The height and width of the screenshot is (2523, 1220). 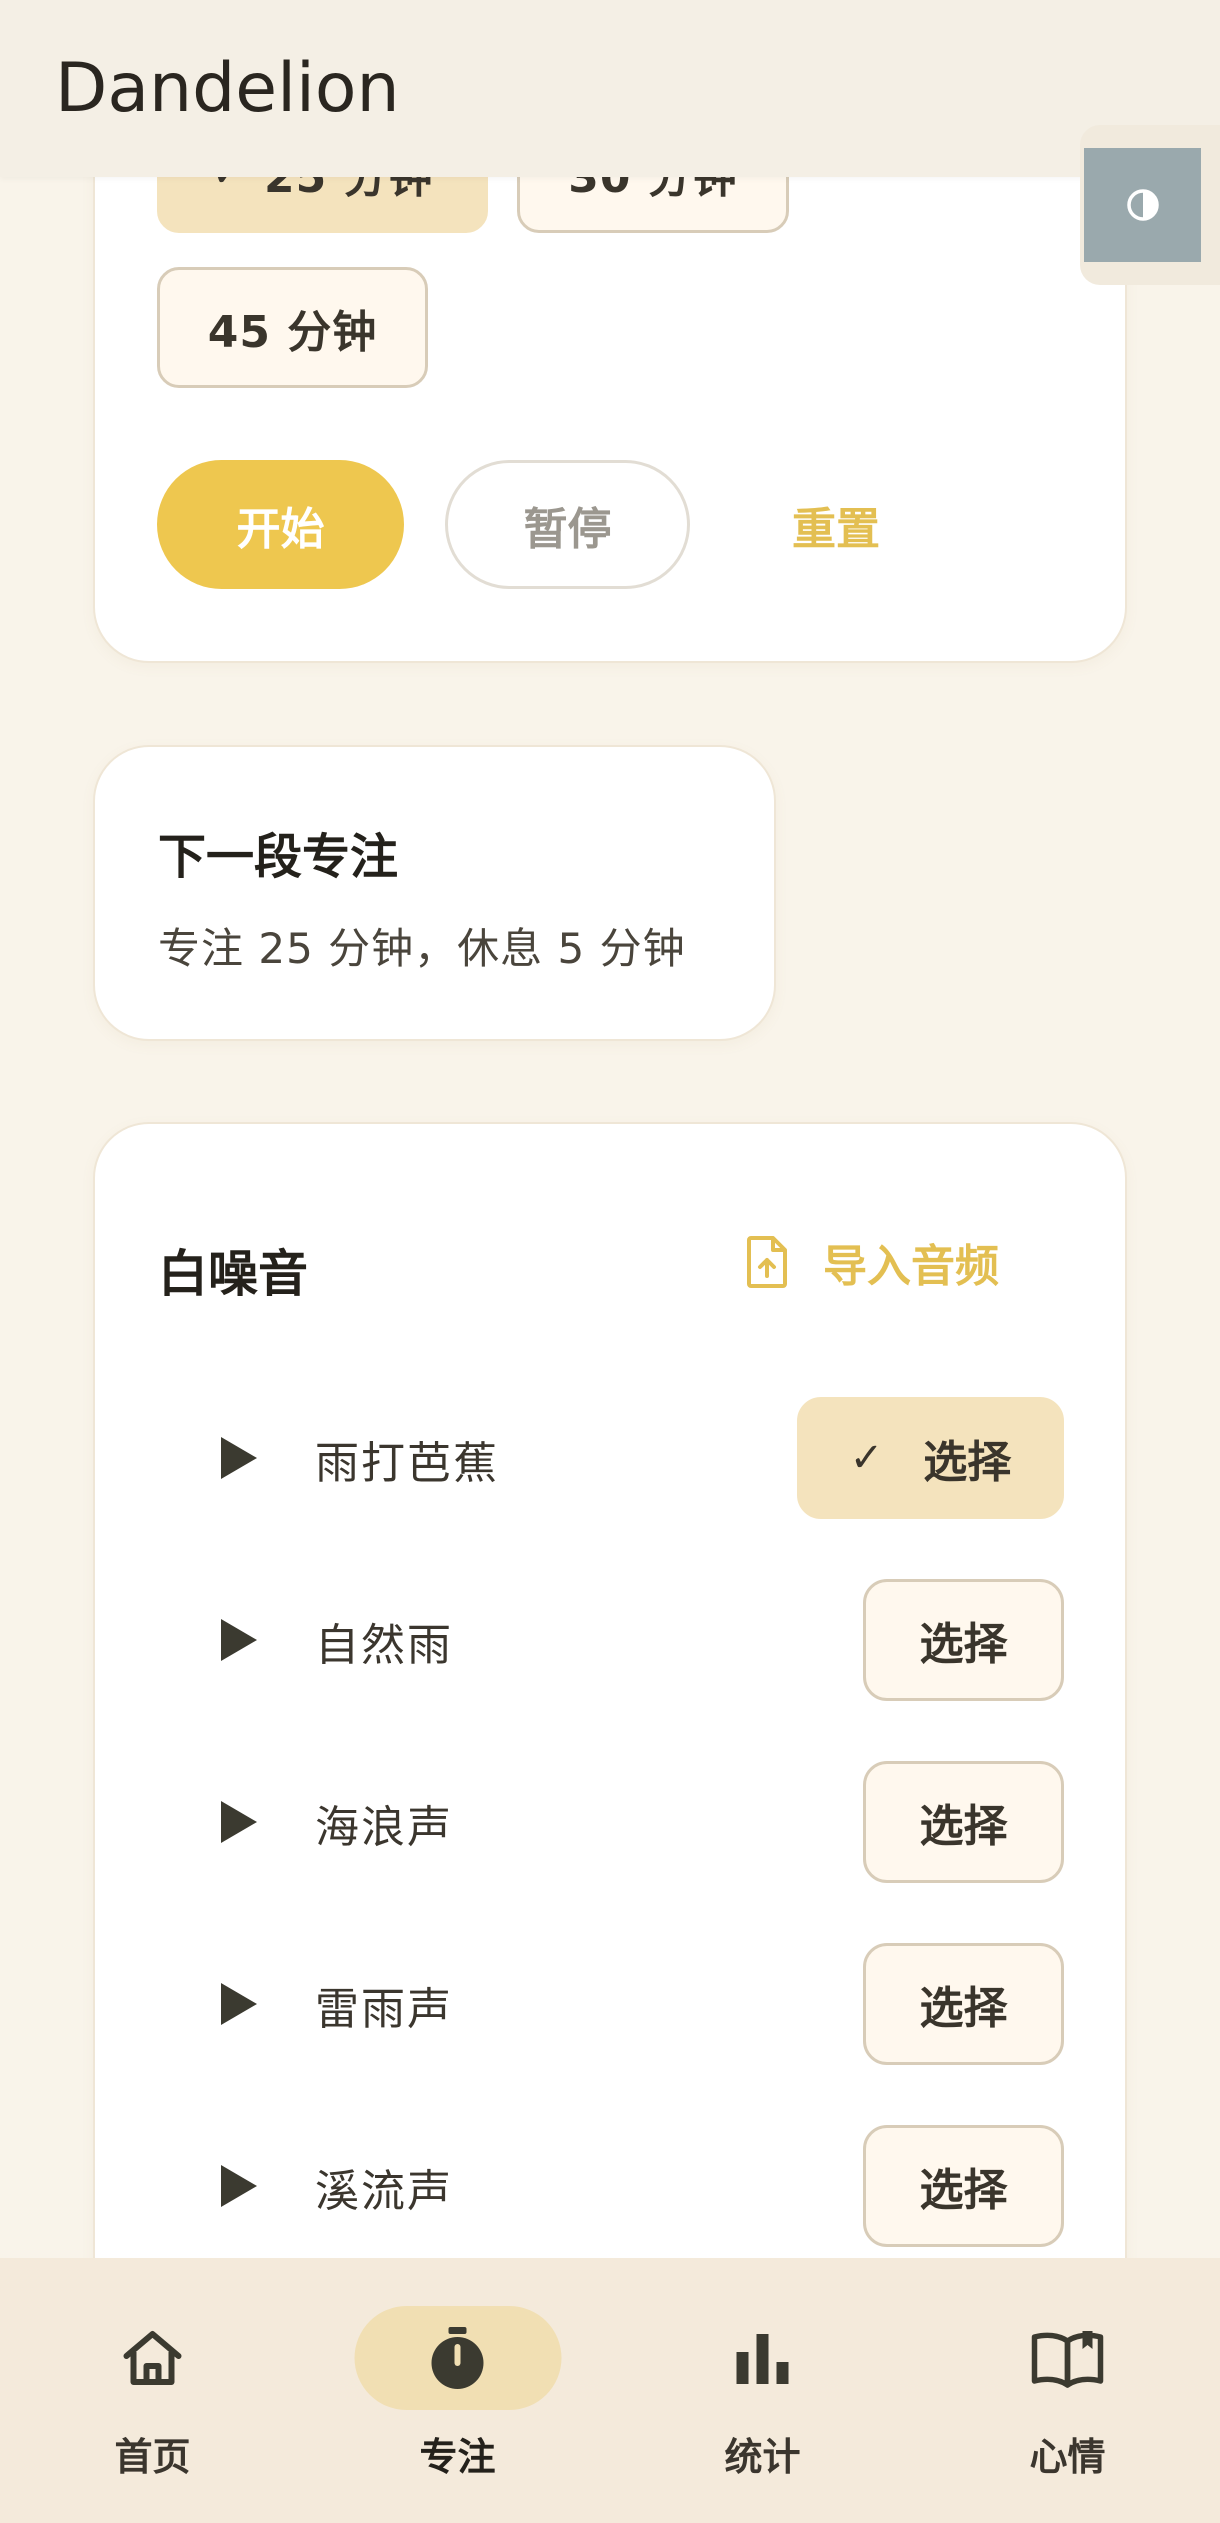 I want to click on app-title: Dandelion, so click(x=227, y=88).